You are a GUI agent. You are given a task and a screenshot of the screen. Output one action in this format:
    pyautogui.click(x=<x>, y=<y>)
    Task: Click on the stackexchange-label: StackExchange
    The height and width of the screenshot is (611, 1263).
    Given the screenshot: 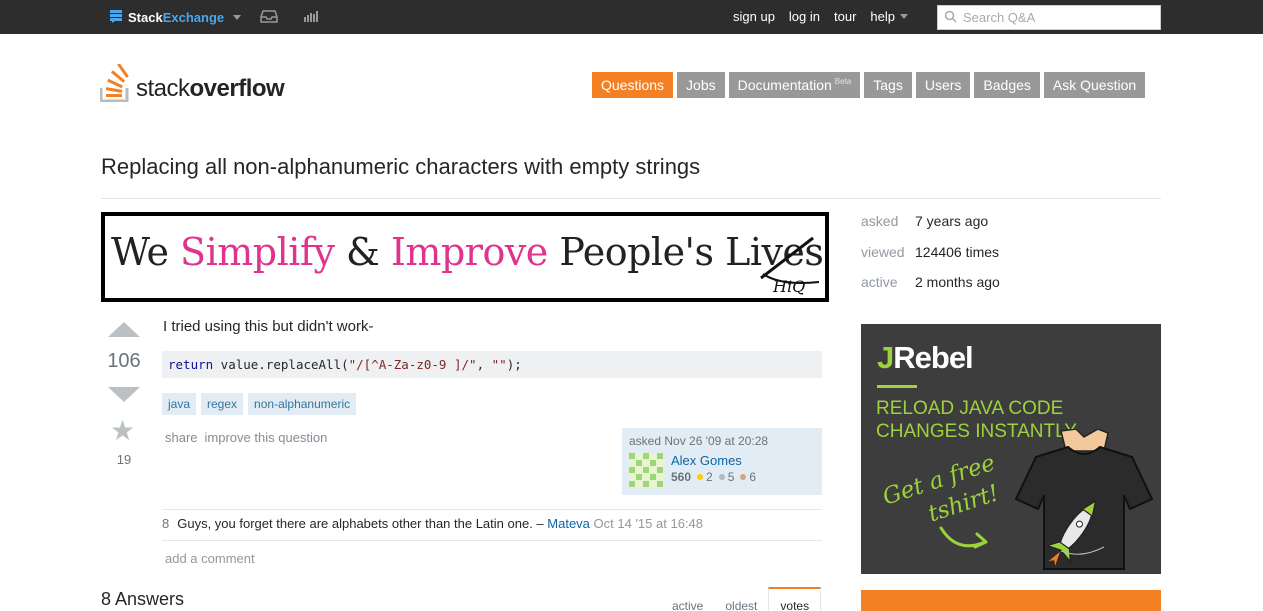 What is the action you would take?
    pyautogui.click(x=176, y=17)
    